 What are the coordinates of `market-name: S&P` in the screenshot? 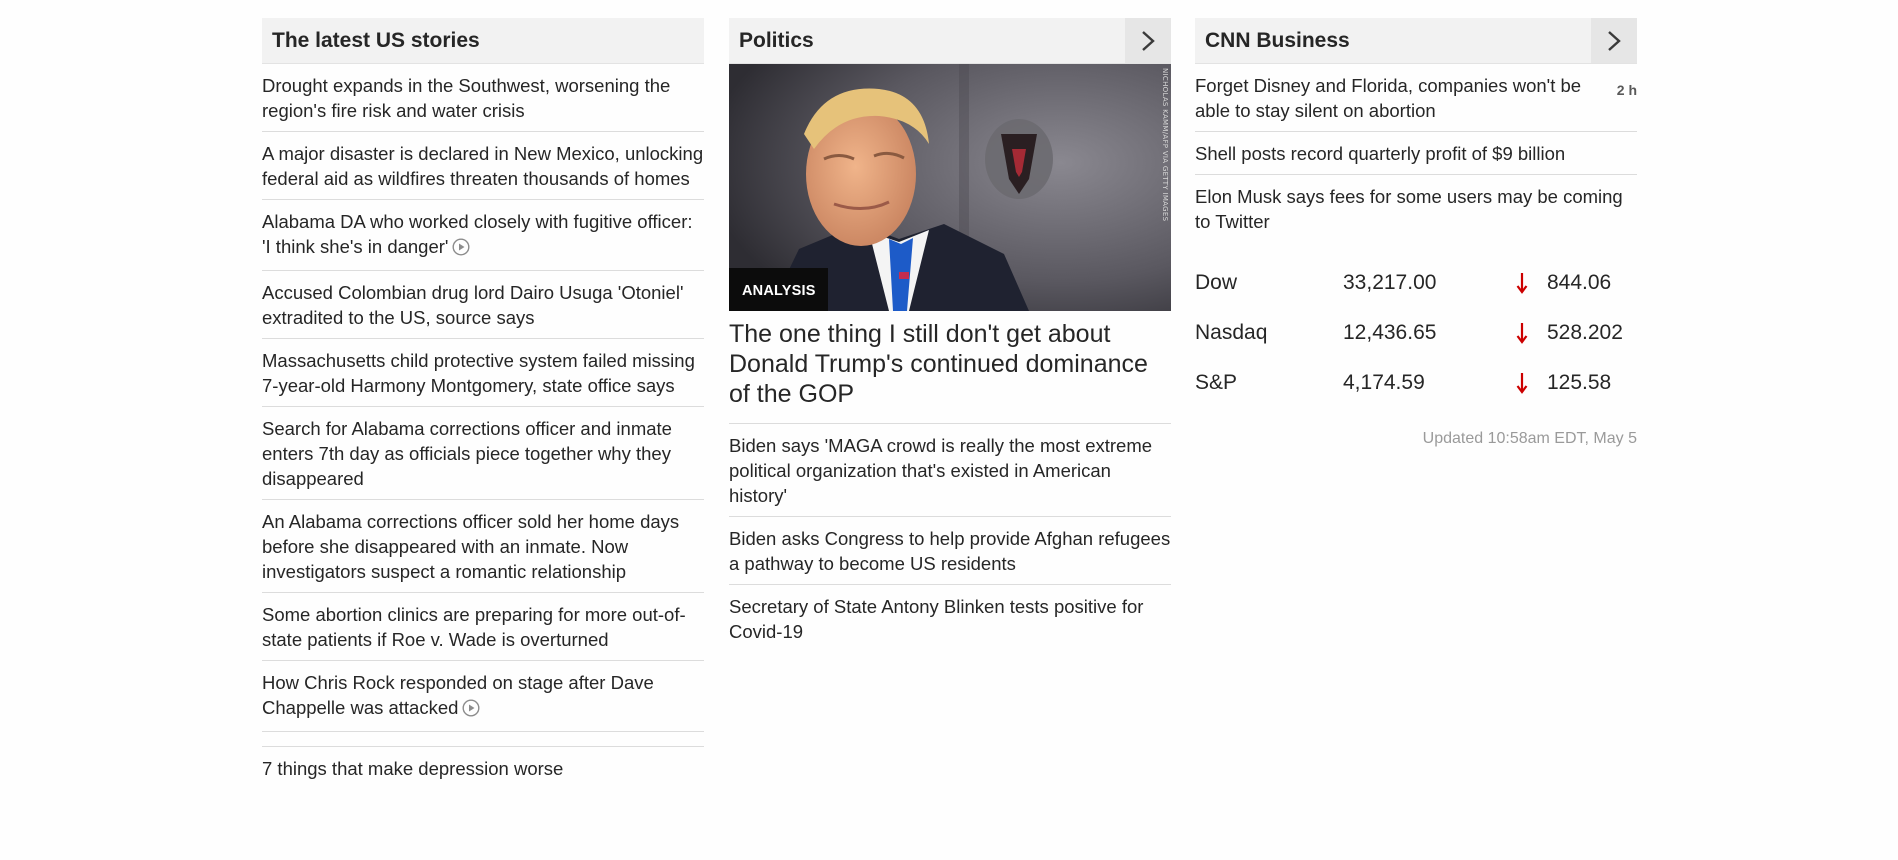 It's located at (1216, 382).